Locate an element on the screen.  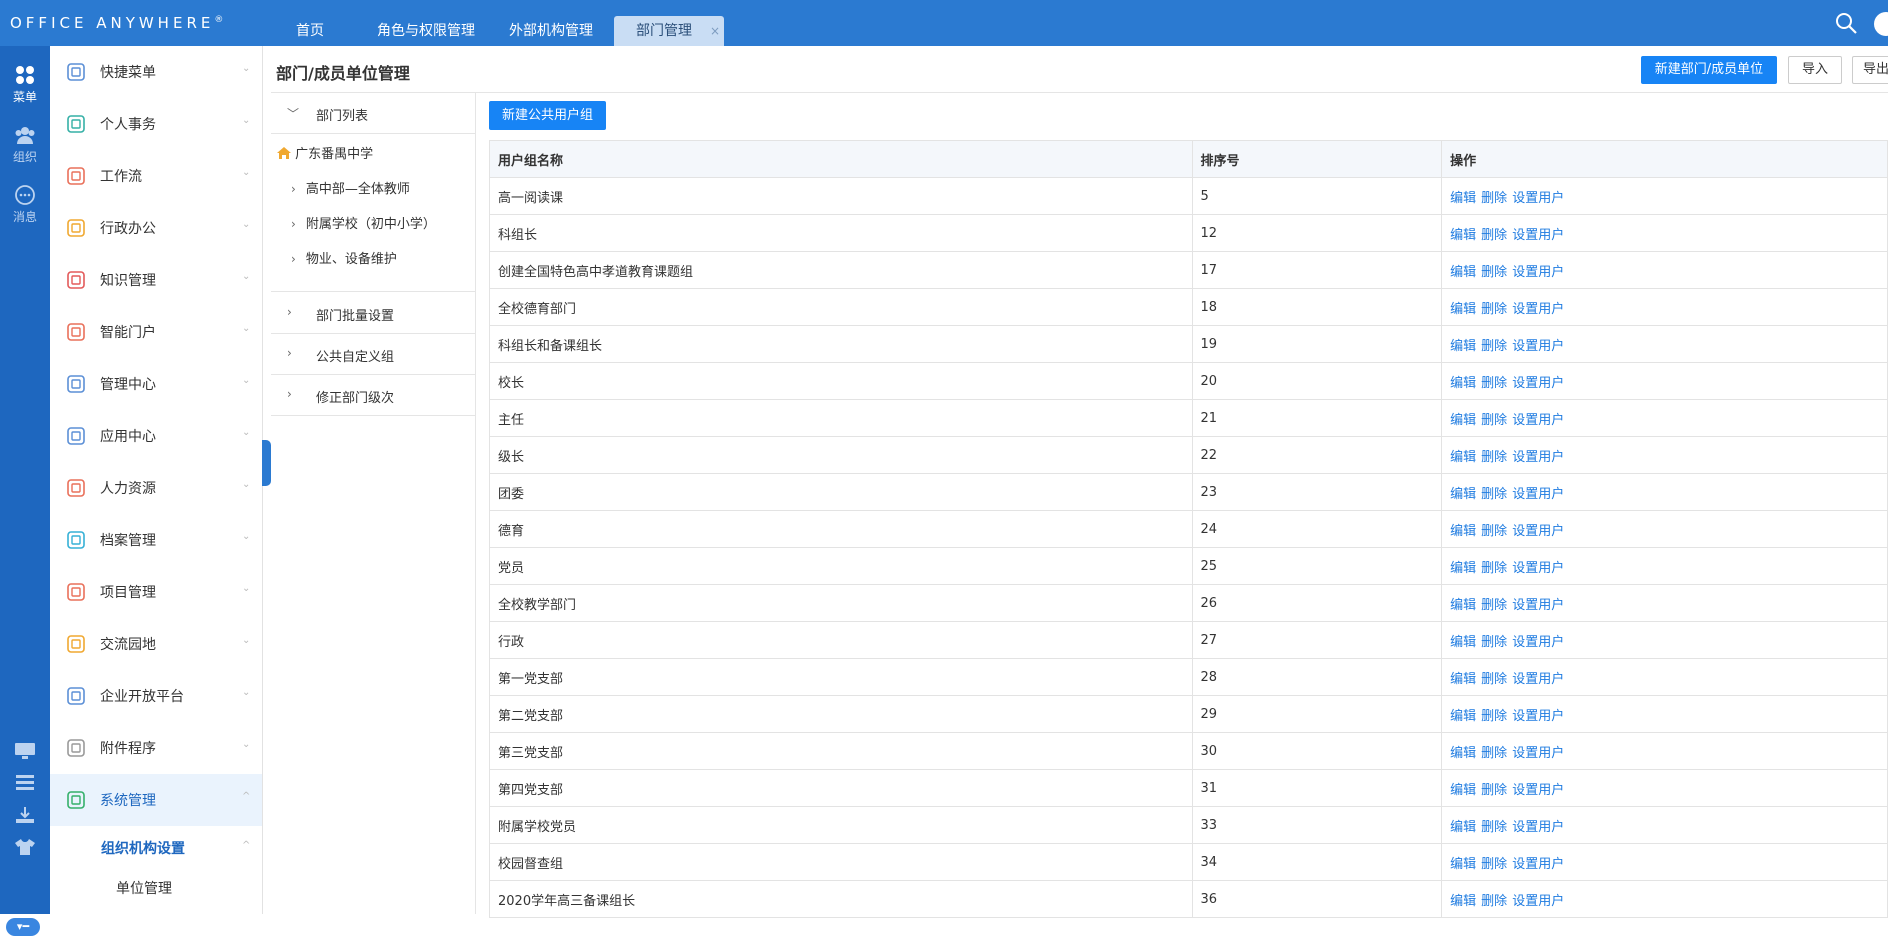
tree-section-list: ﹀ 部门列表 is located at coordinates (373, 113).